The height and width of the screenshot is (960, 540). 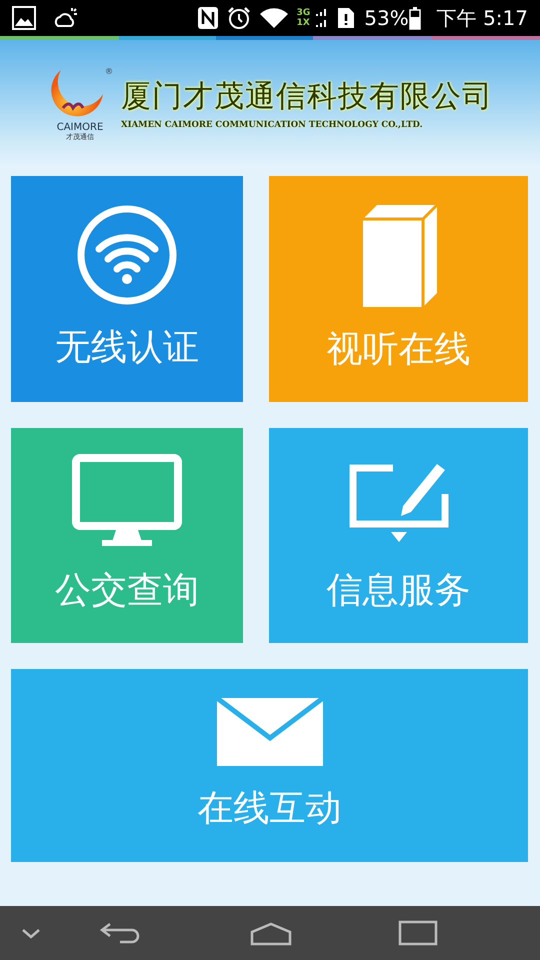 I want to click on menu-tile: 视听在线, so click(x=398, y=289).